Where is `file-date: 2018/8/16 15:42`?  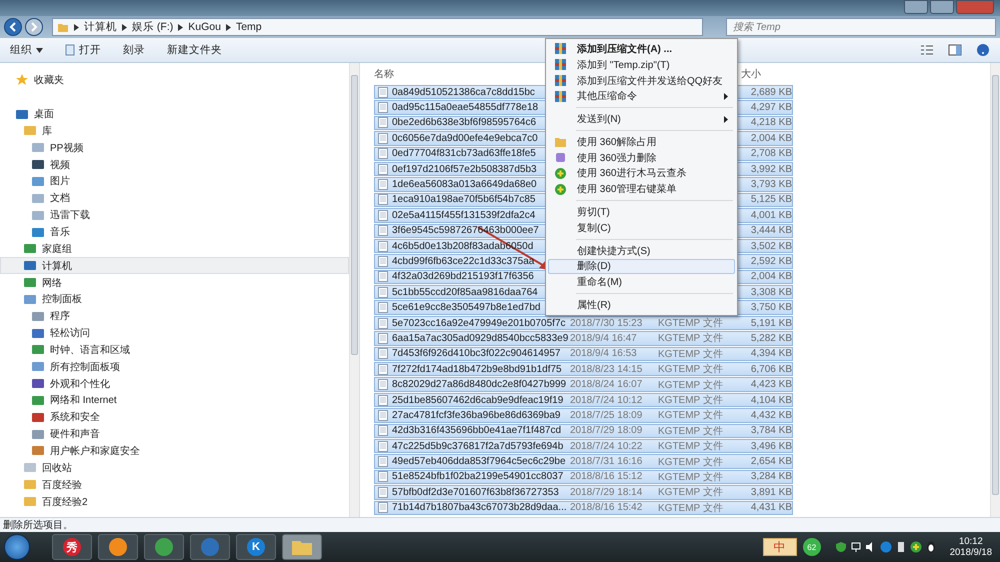 file-date: 2018/8/16 15:42 is located at coordinates (606, 508).